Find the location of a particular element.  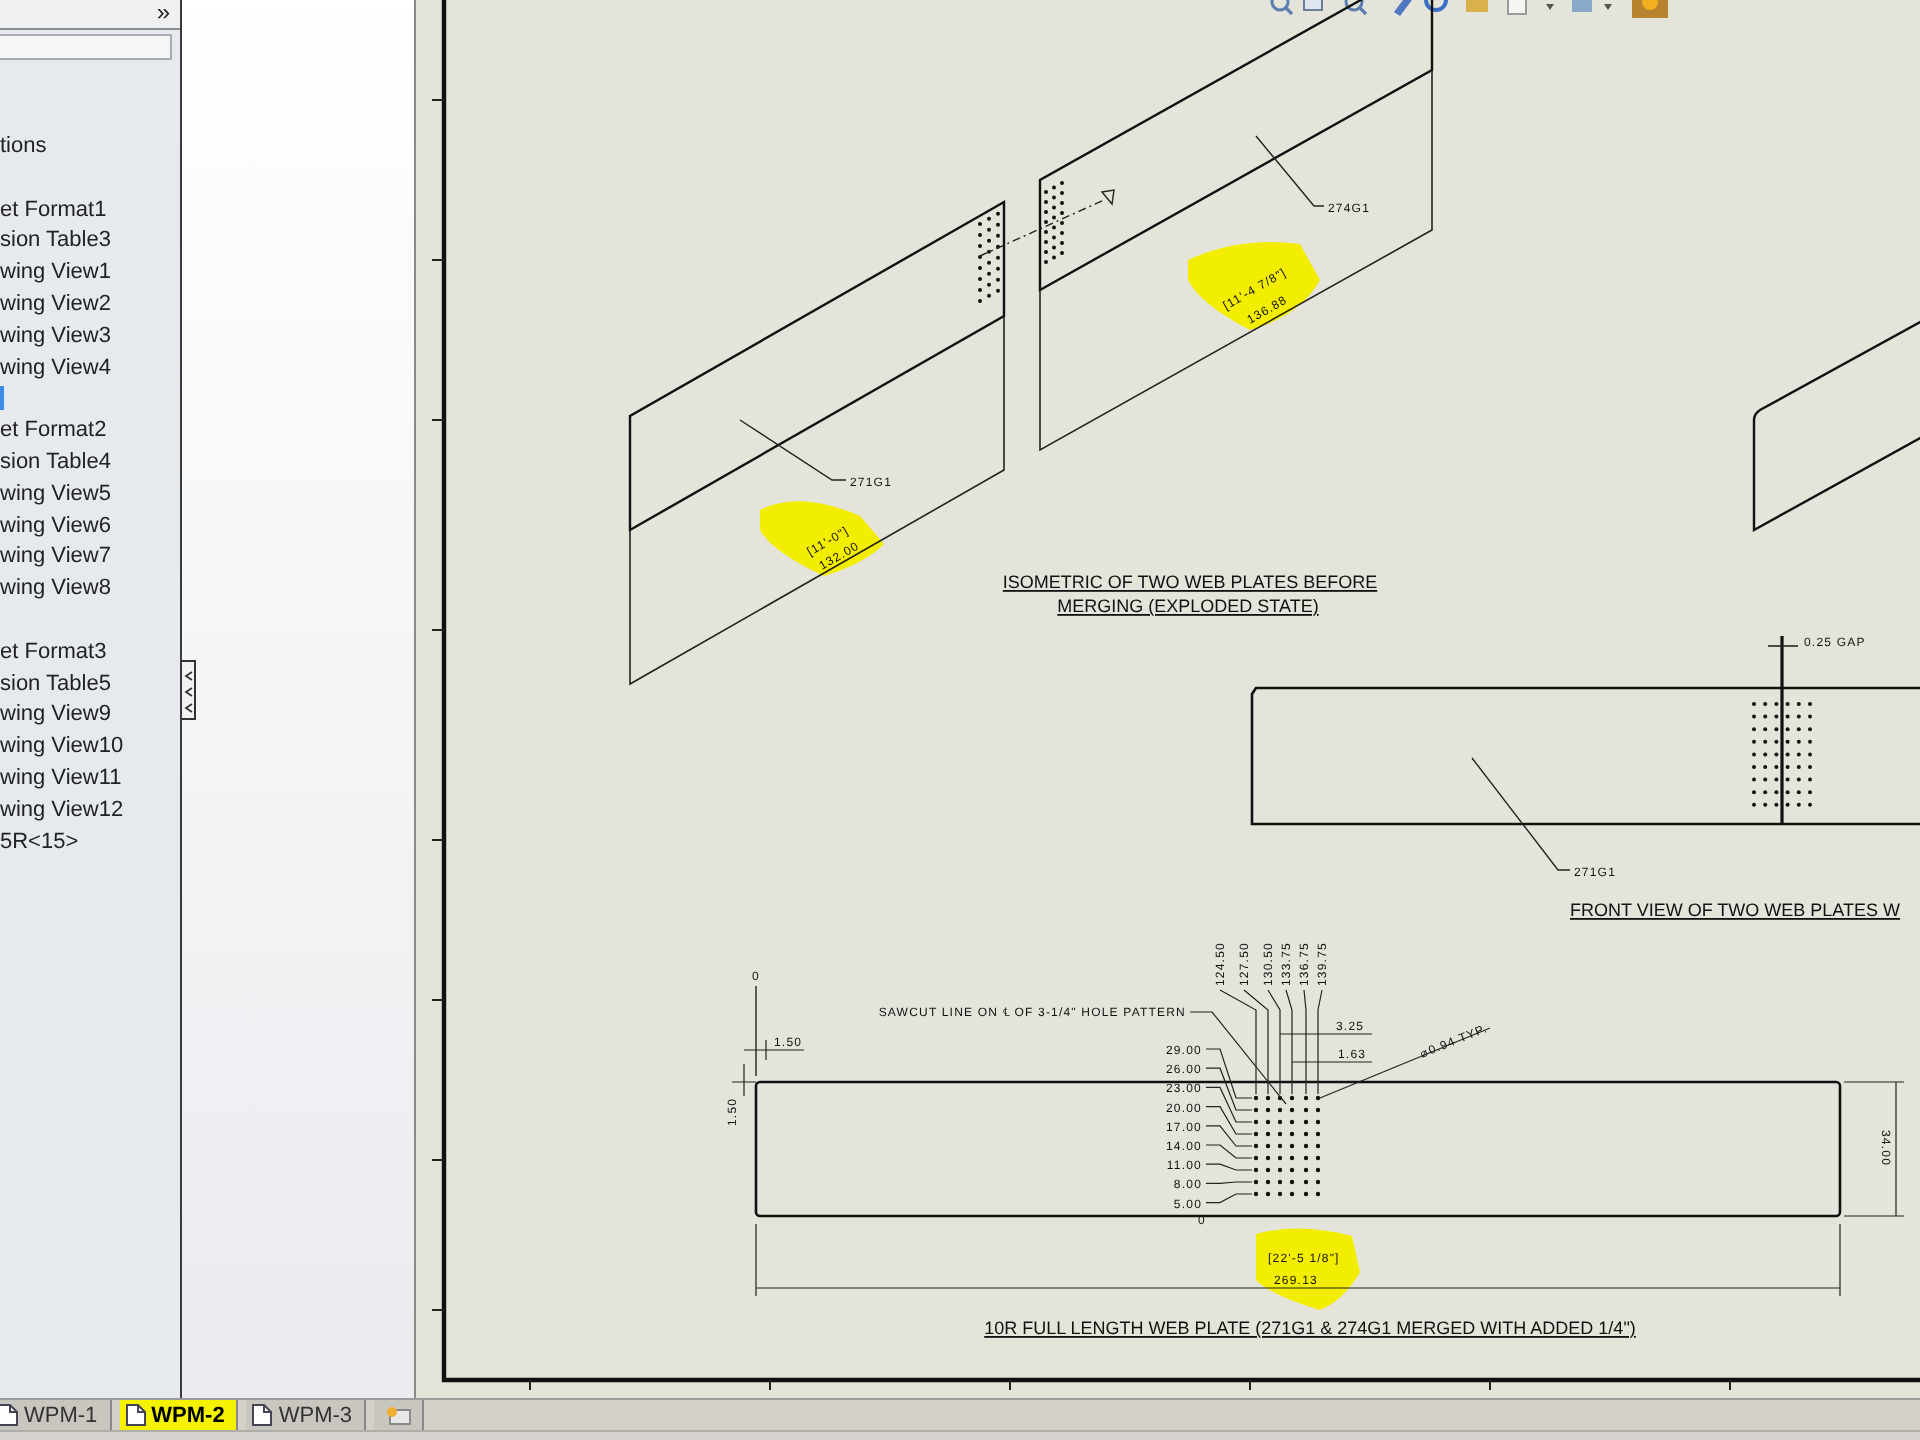

tree-item: wing View2 is located at coordinates (90, 305).